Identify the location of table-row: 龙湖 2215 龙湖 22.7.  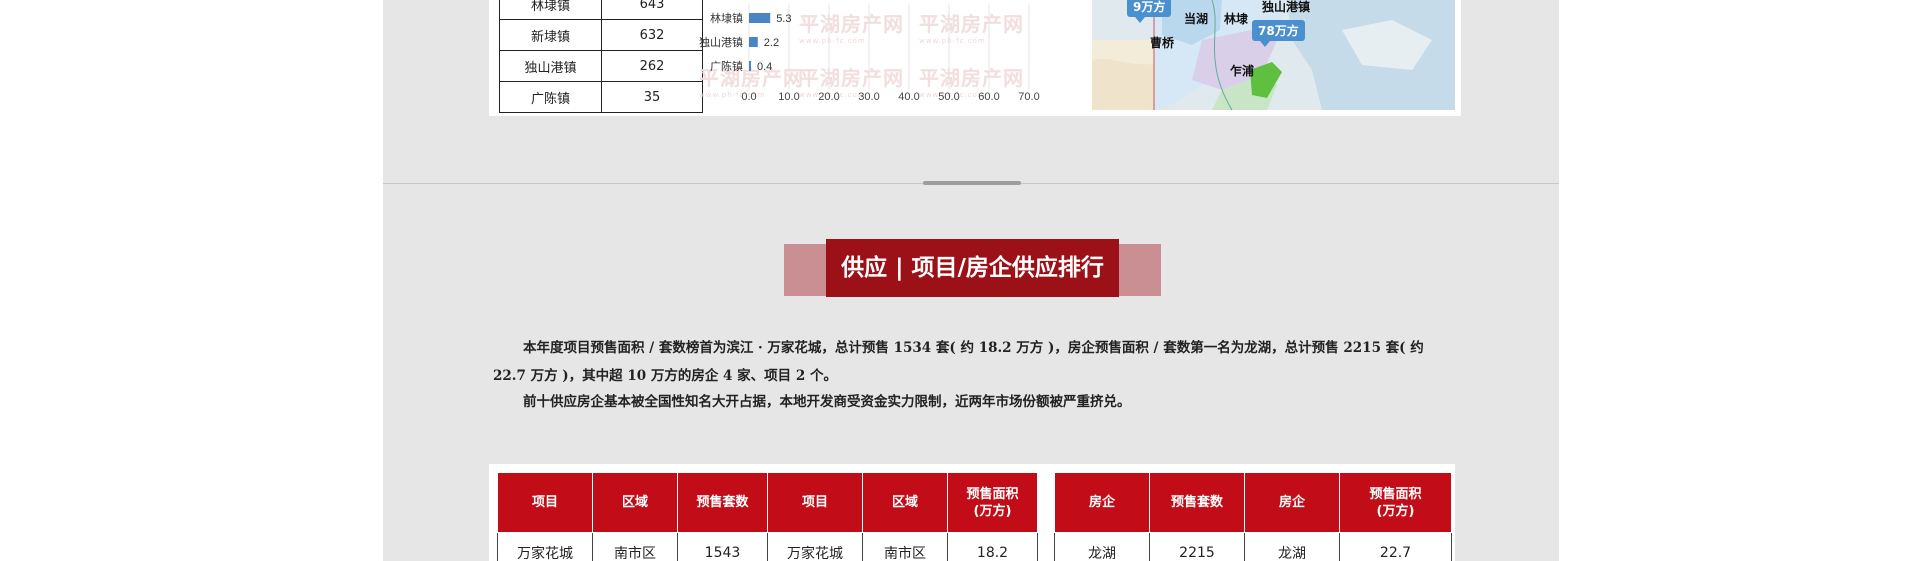
(1253, 546).